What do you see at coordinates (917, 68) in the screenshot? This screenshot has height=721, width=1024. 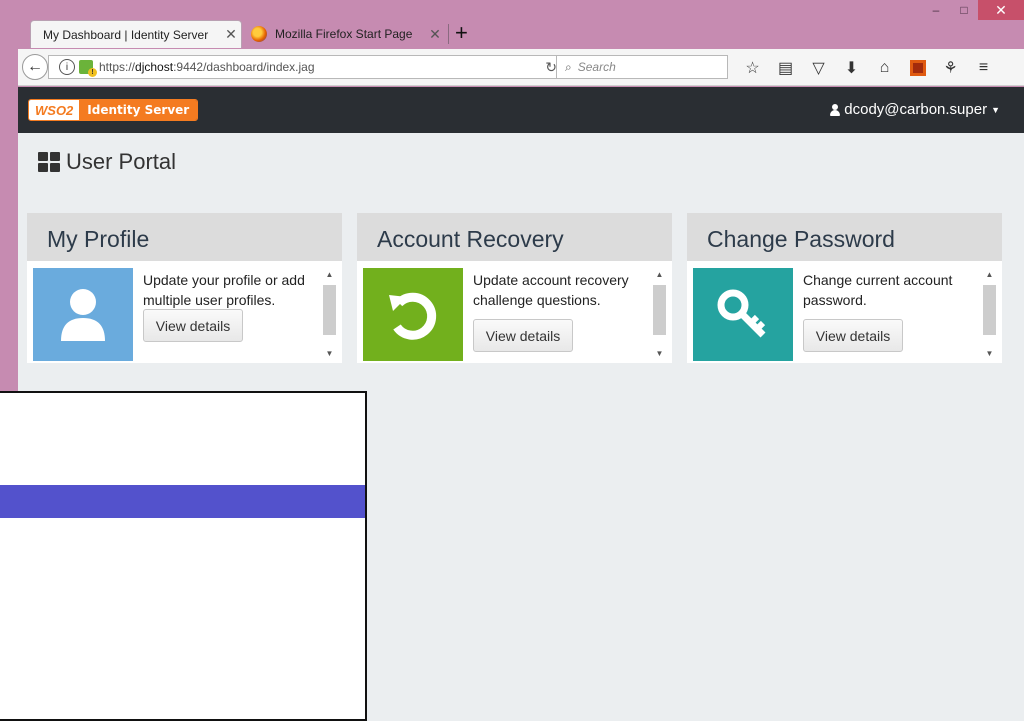 I see `extension-icon` at bounding box center [917, 68].